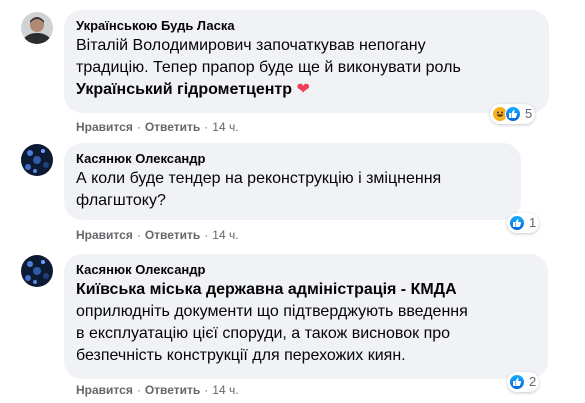 This screenshot has width=585, height=403. What do you see at coordinates (303, 89) in the screenshot?
I see `heart-emoji: ❤` at bounding box center [303, 89].